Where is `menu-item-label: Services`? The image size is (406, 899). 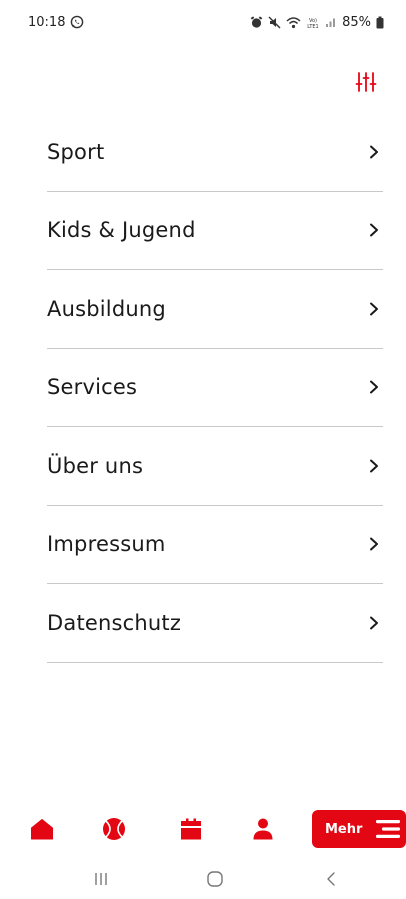
menu-item-label: Services is located at coordinates (92, 387).